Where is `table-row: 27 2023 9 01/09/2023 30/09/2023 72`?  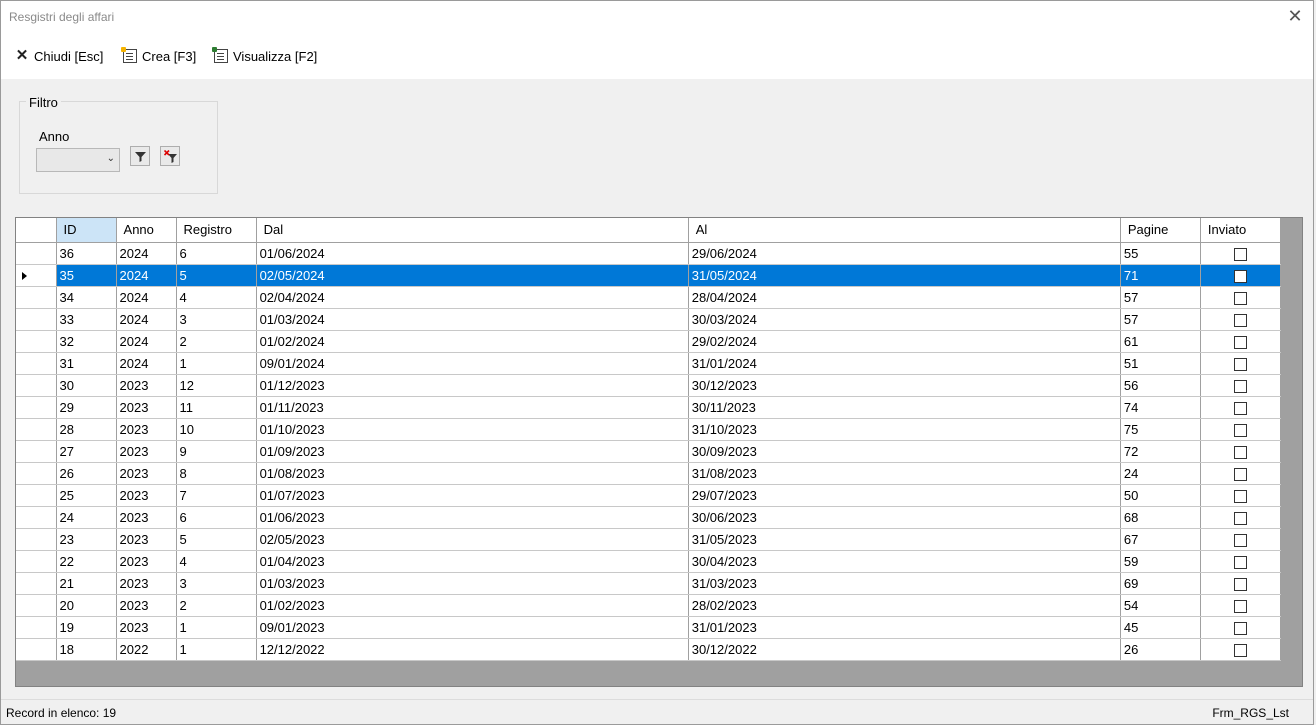 table-row: 27 2023 9 01/09/2023 30/09/2023 72 is located at coordinates (649, 451).